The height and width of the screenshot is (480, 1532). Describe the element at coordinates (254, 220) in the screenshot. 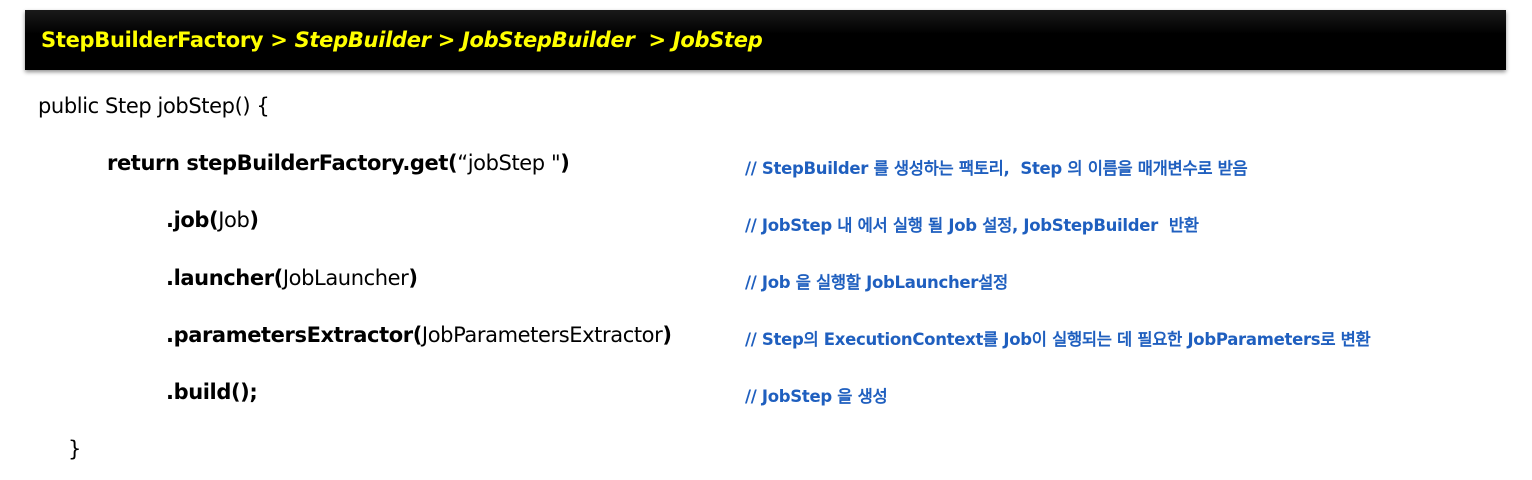

I see `code-job-close: )` at that location.